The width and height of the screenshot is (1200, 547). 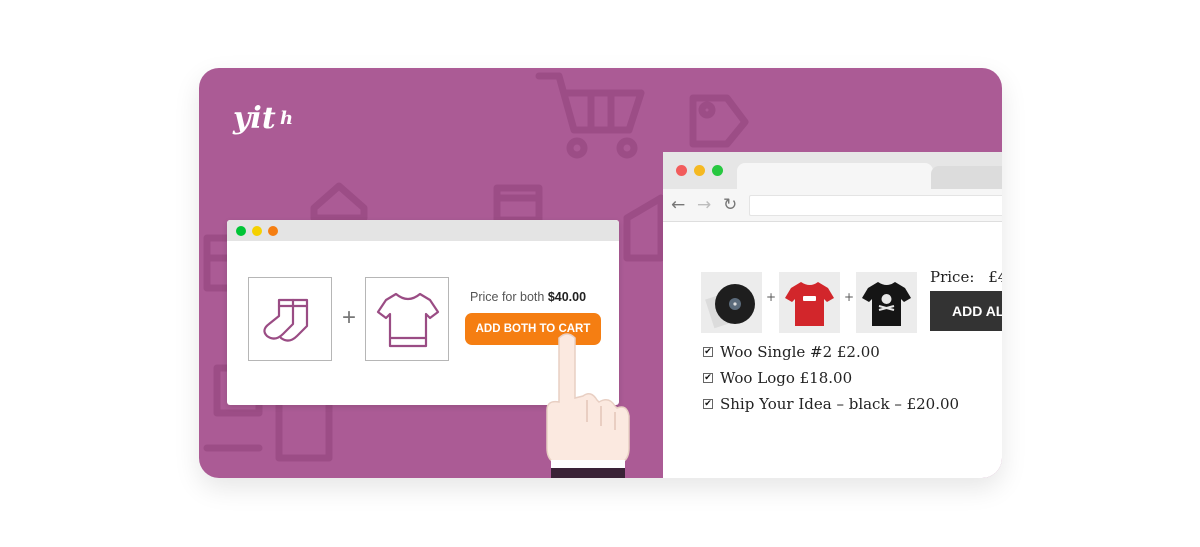 What do you see at coordinates (681, 170) in the screenshot?
I see `close-dot` at bounding box center [681, 170].